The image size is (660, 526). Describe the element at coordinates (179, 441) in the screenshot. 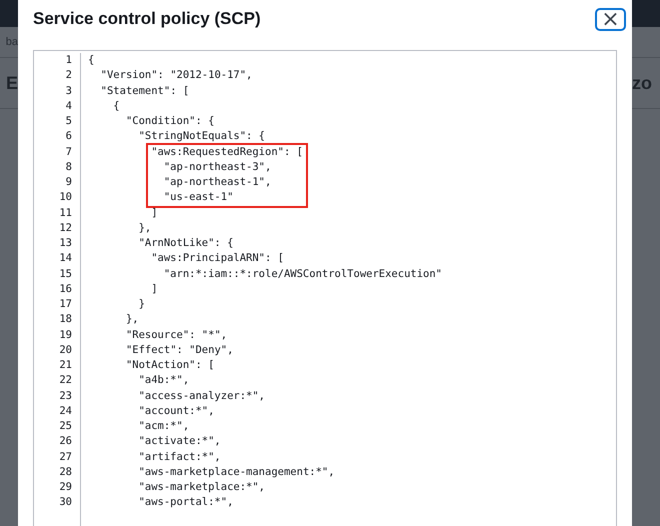

I see `code-line: "activate:*",` at that location.